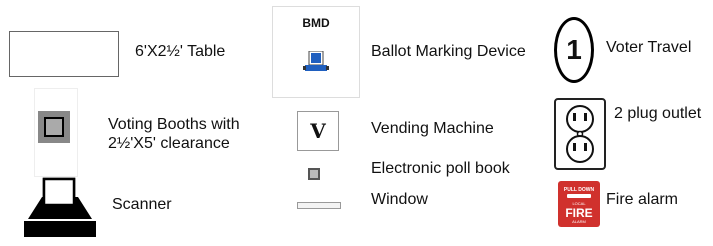 This screenshot has height=246, width=713. I want to click on voter-travel-label: Voter Travel, so click(649, 47).